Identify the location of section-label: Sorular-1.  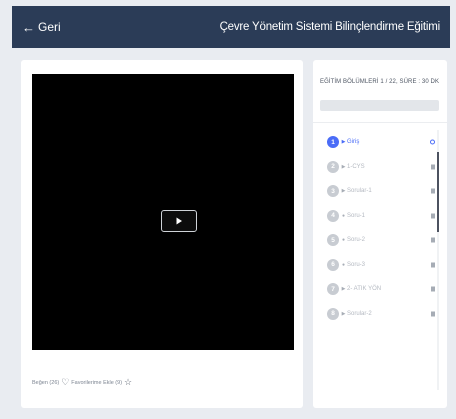
(359, 191).